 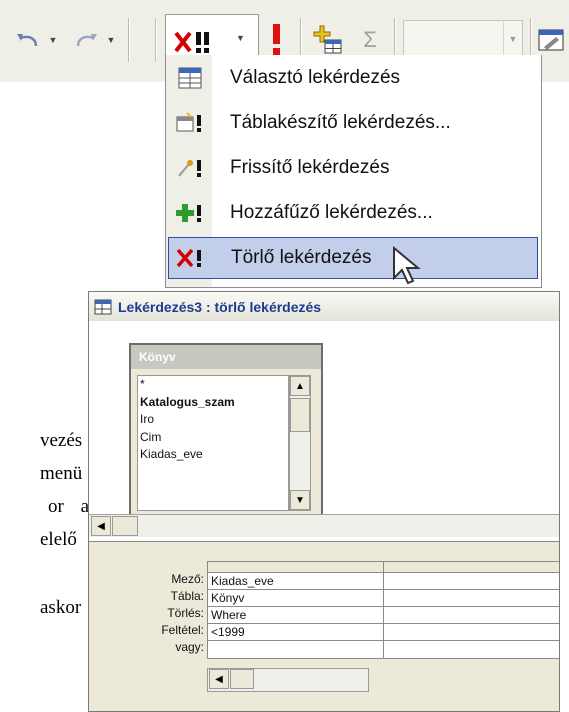 I want to click on chevron-down-icon: ▼, so click(x=512, y=39).